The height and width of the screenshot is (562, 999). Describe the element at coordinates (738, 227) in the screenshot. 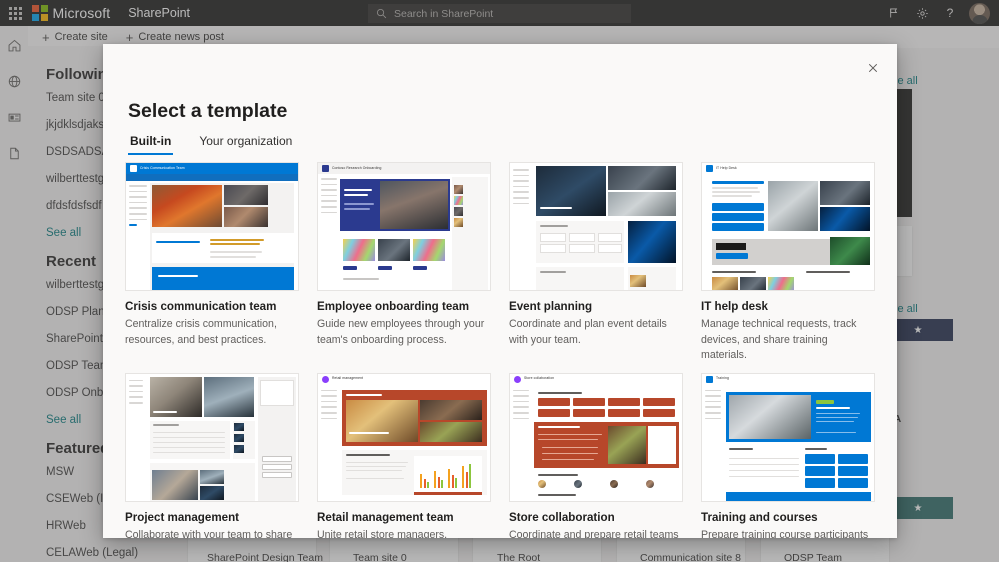

I see `preview-cta-button` at that location.